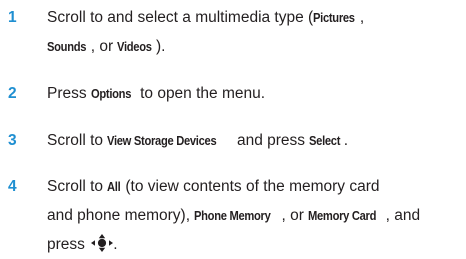 This screenshot has height=259, width=466. Describe the element at coordinates (67, 46) in the screenshot. I see `keyword: Sounds` at that location.